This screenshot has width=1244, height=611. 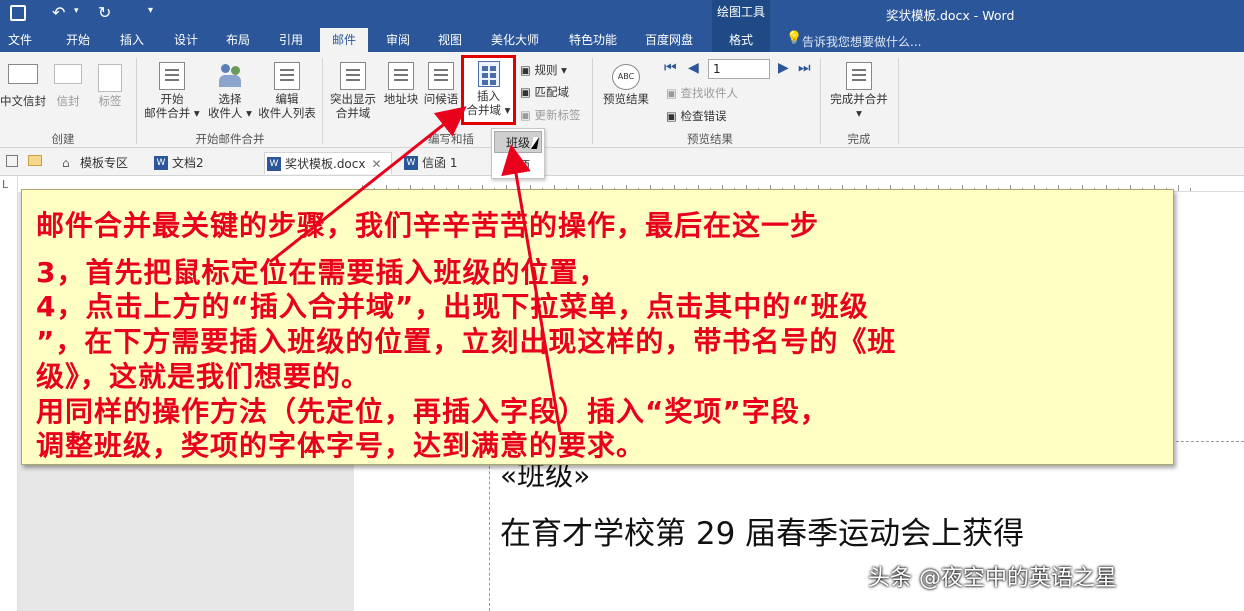 What do you see at coordinates (110, 101) in the screenshot?
I see `labels-label: 标签` at bounding box center [110, 101].